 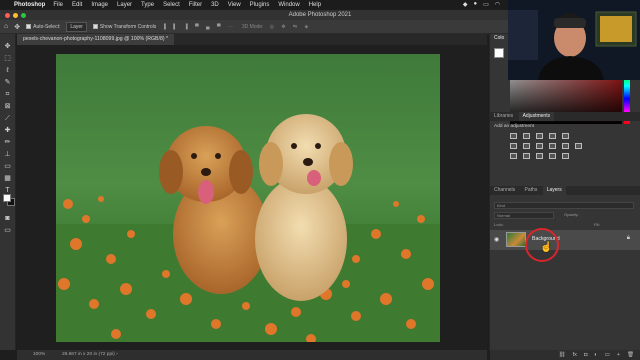 What do you see at coordinates (7, 59) in the screenshot?
I see `marquee-tool-icon: ⬚` at bounding box center [7, 59].